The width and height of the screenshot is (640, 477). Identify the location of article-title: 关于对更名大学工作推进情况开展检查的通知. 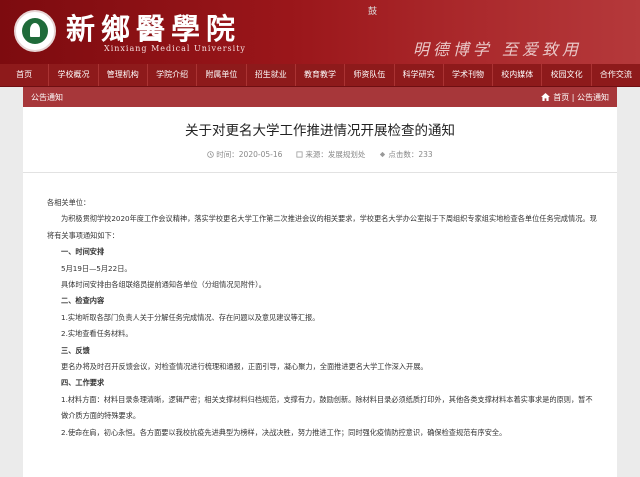
(320, 131).